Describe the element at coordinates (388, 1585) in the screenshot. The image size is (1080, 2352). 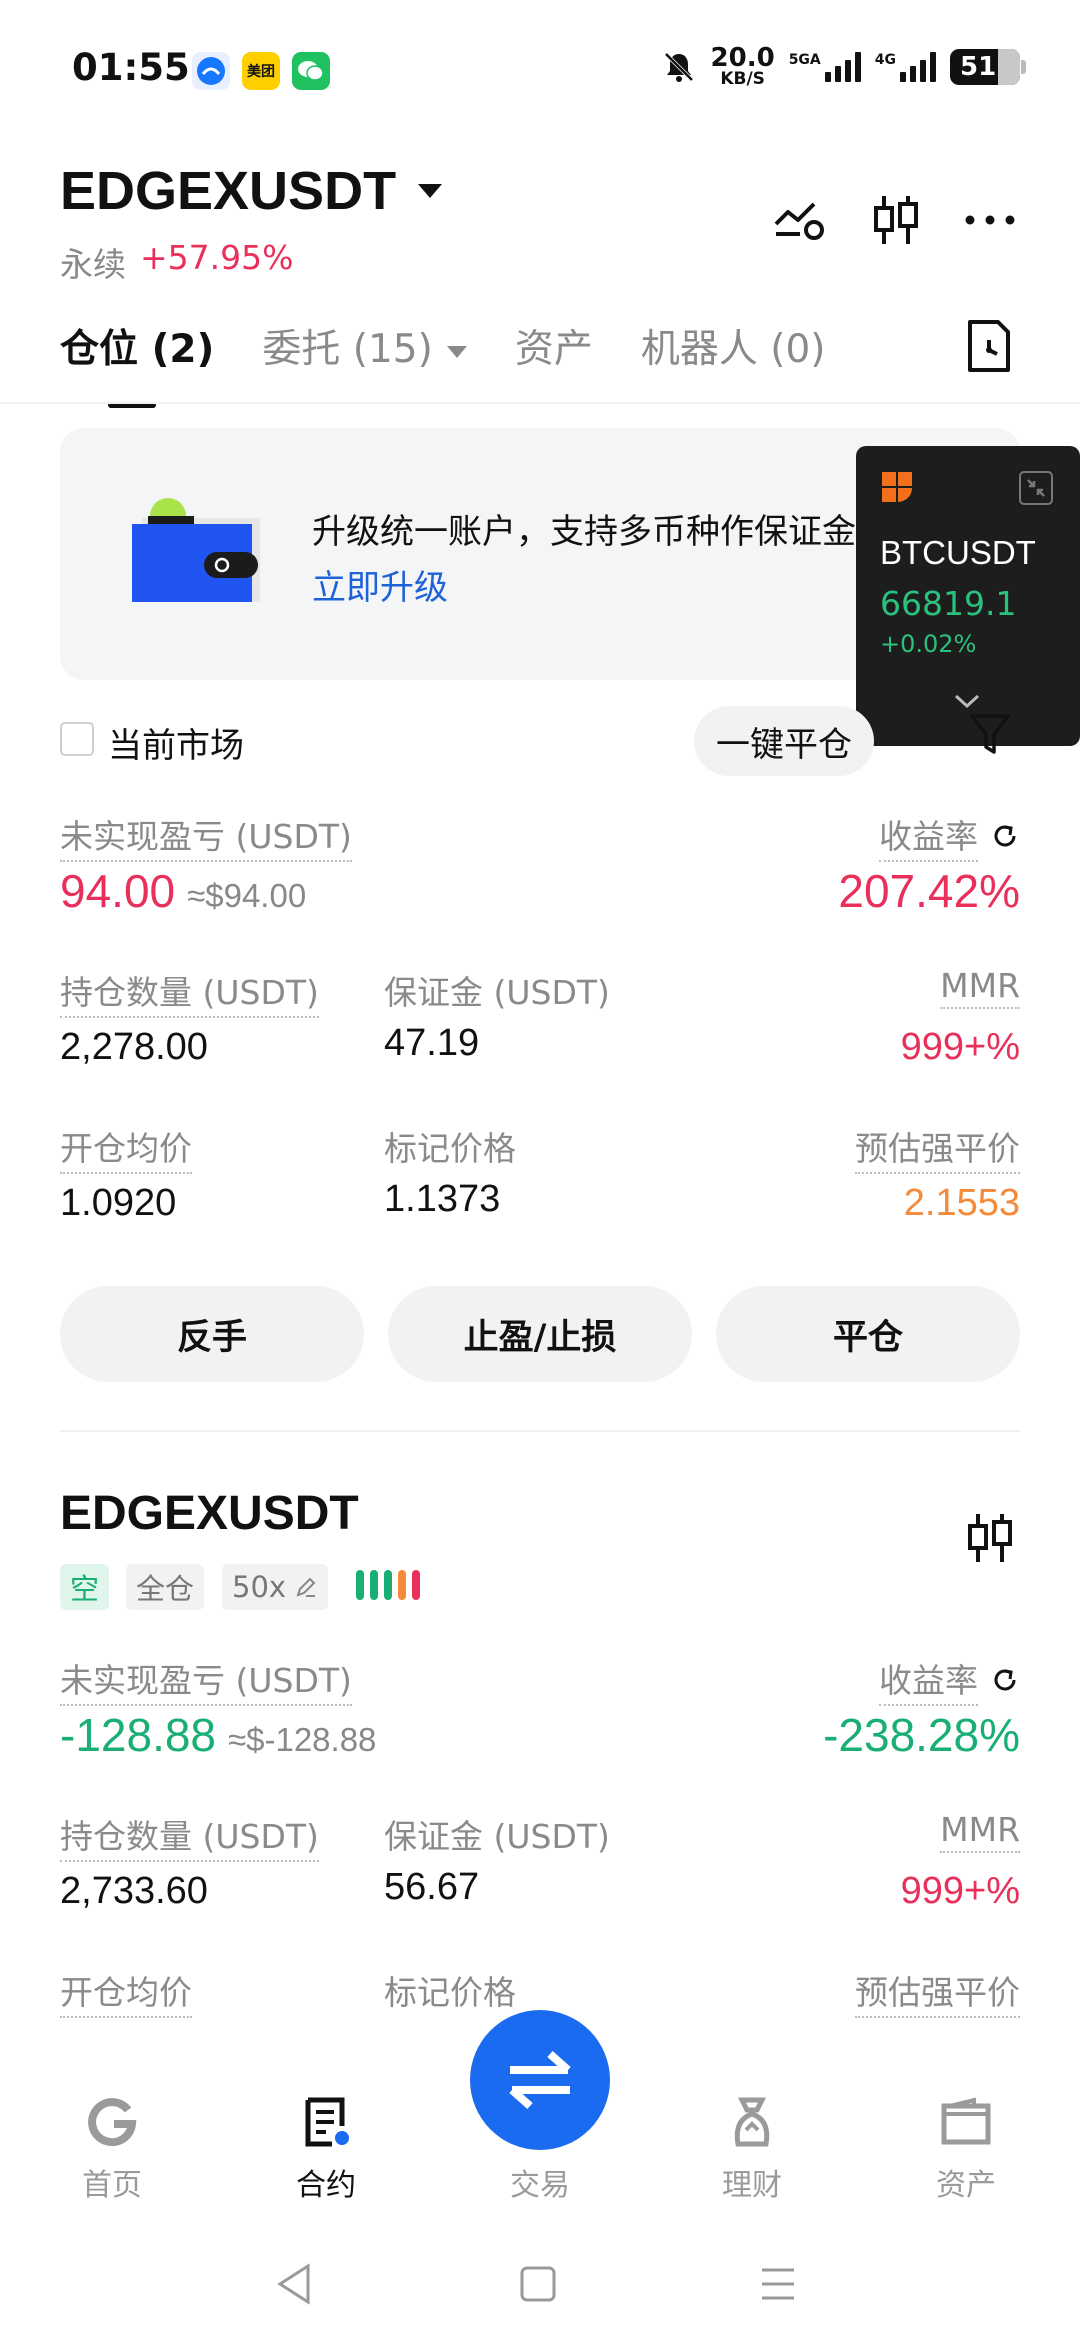
I see `adl-indicator` at that location.